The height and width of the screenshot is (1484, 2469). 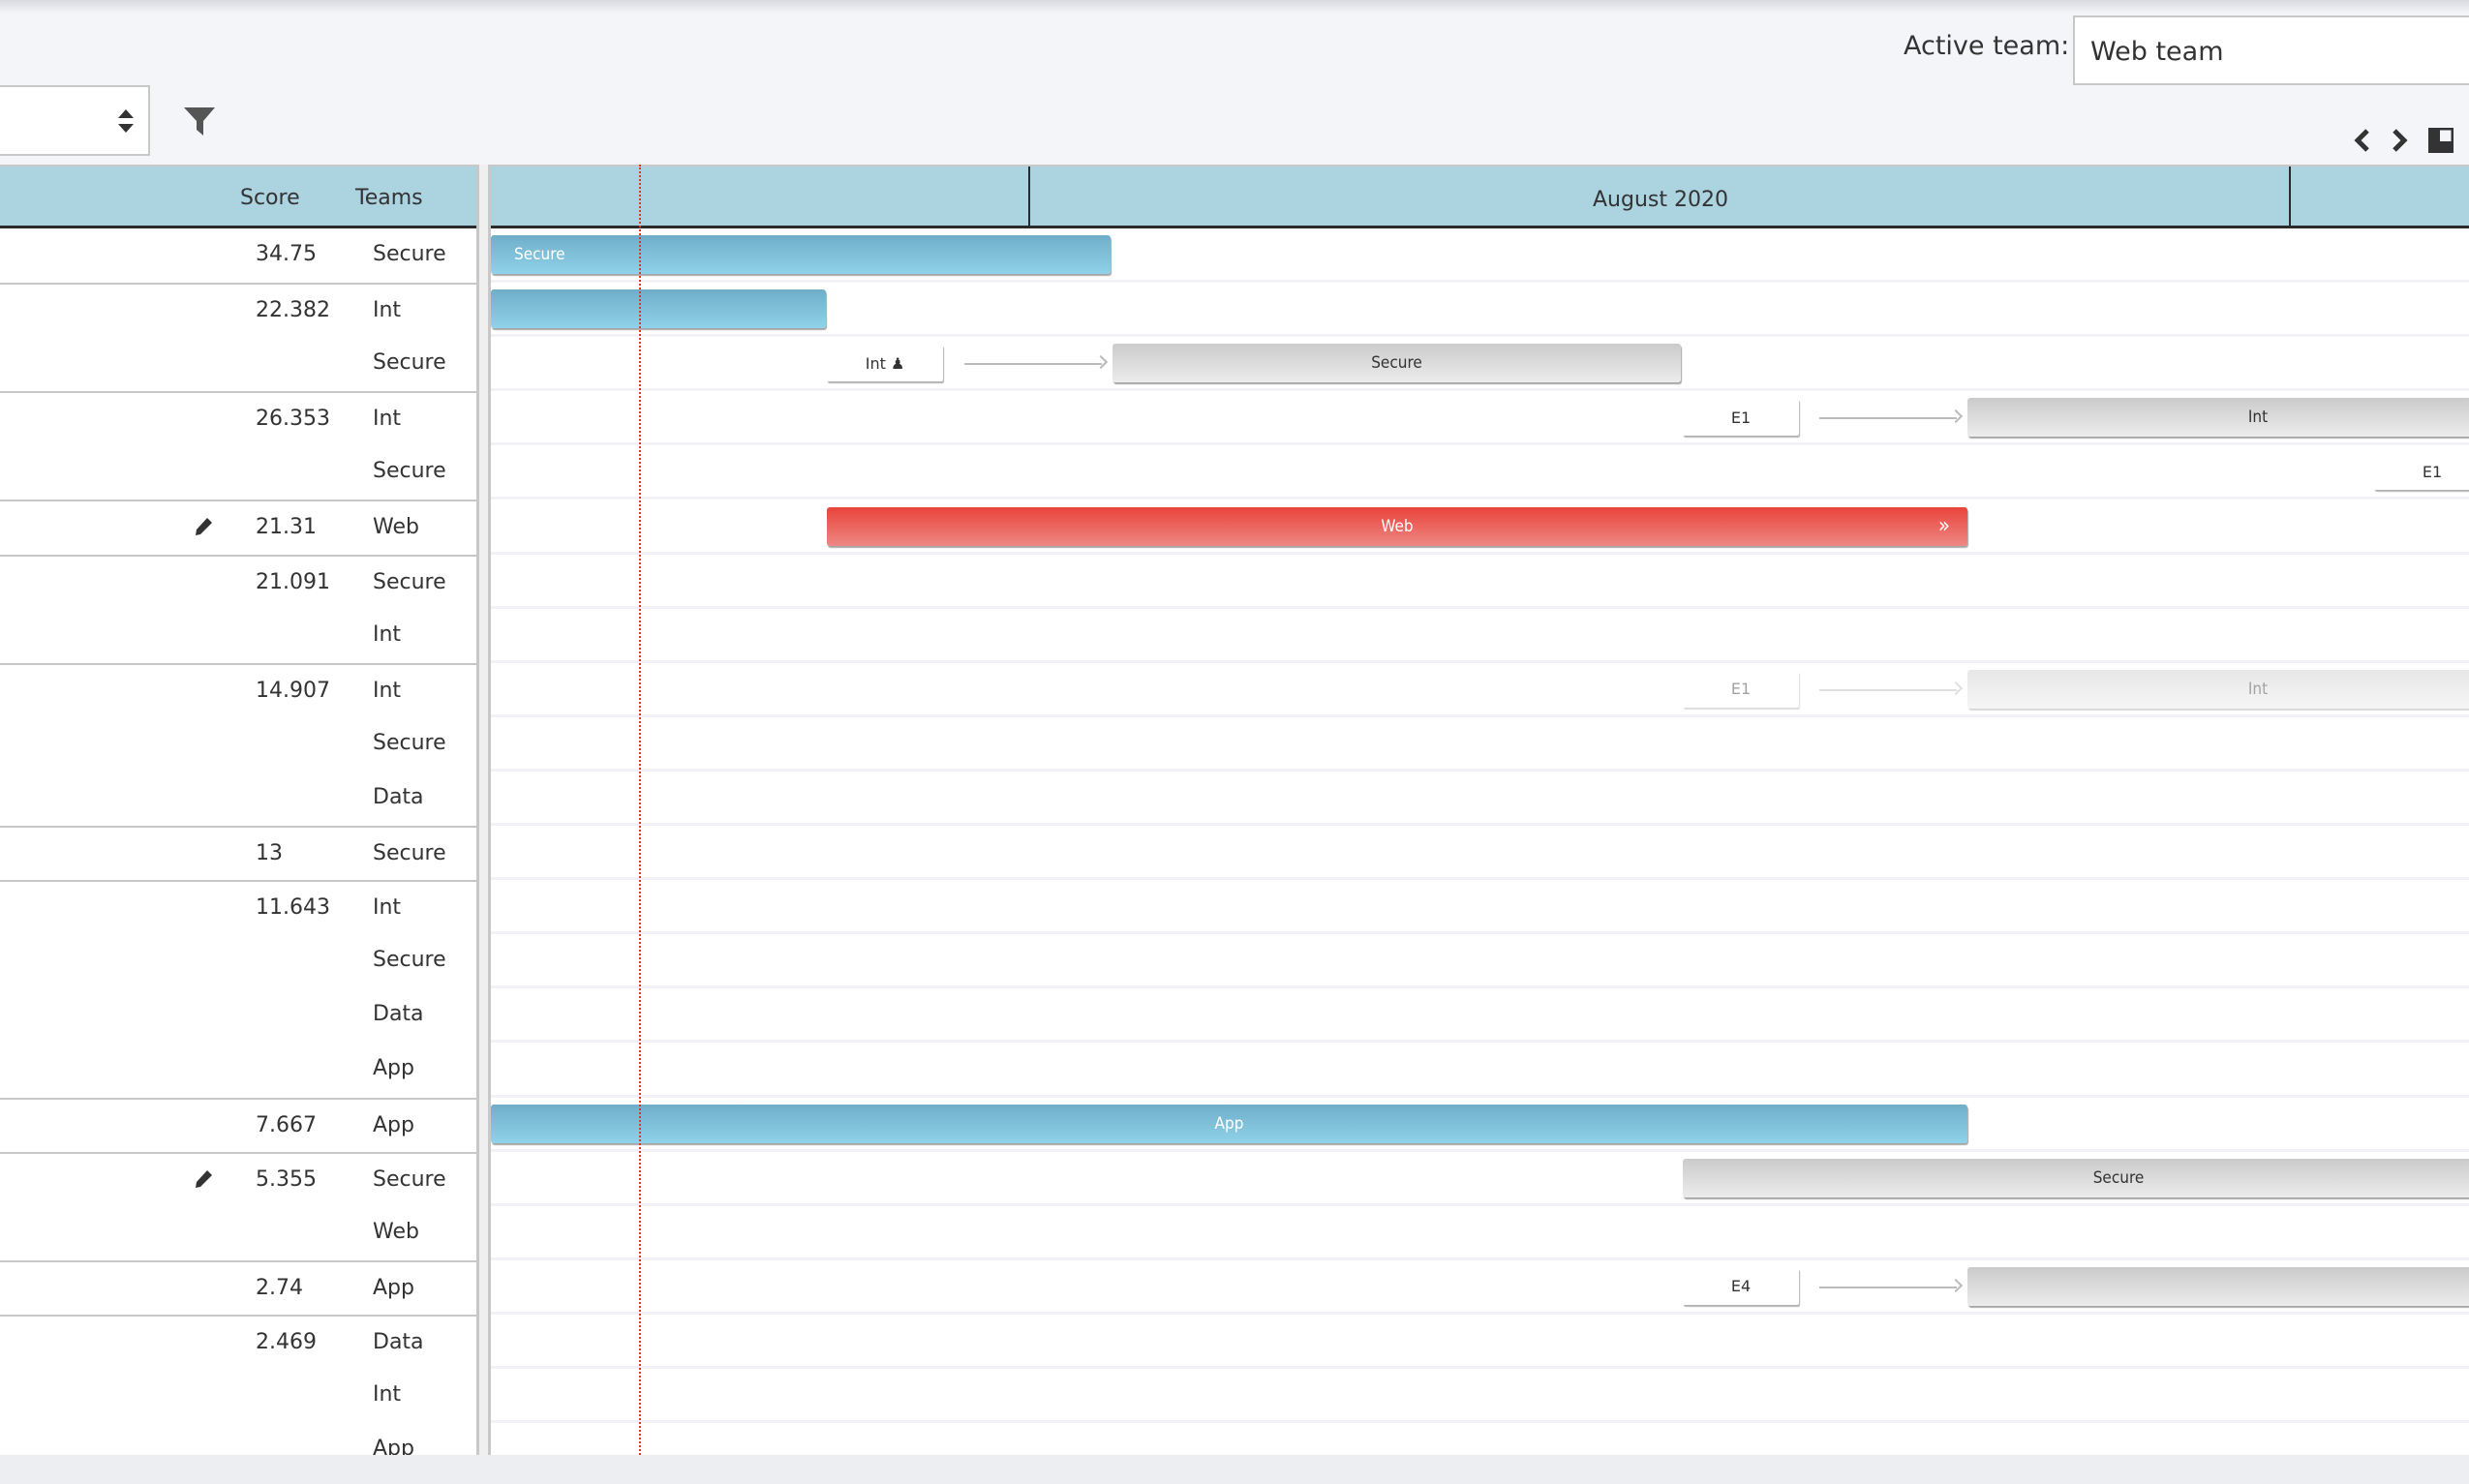 What do you see at coordinates (1660, 200) in the screenshot?
I see `month-label: August 2020` at bounding box center [1660, 200].